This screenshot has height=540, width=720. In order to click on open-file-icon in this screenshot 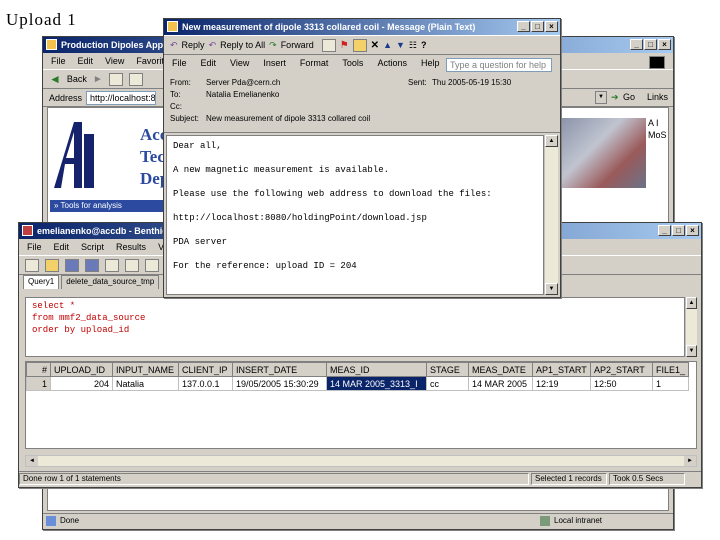, I will do `click(52, 265)`.